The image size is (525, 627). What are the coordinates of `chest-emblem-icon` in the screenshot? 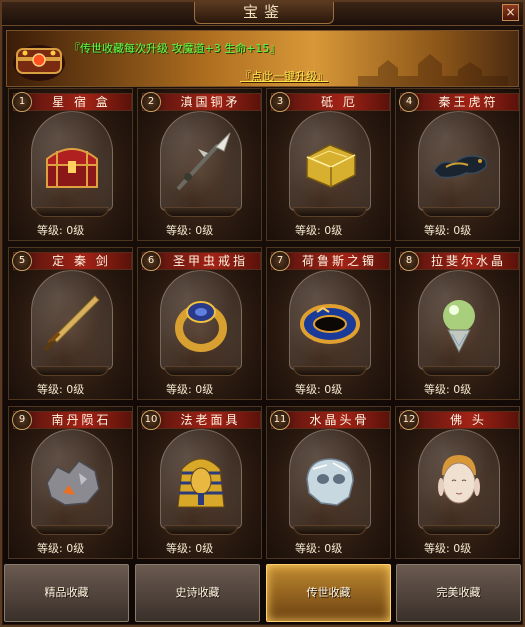 It's located at (39, 63).